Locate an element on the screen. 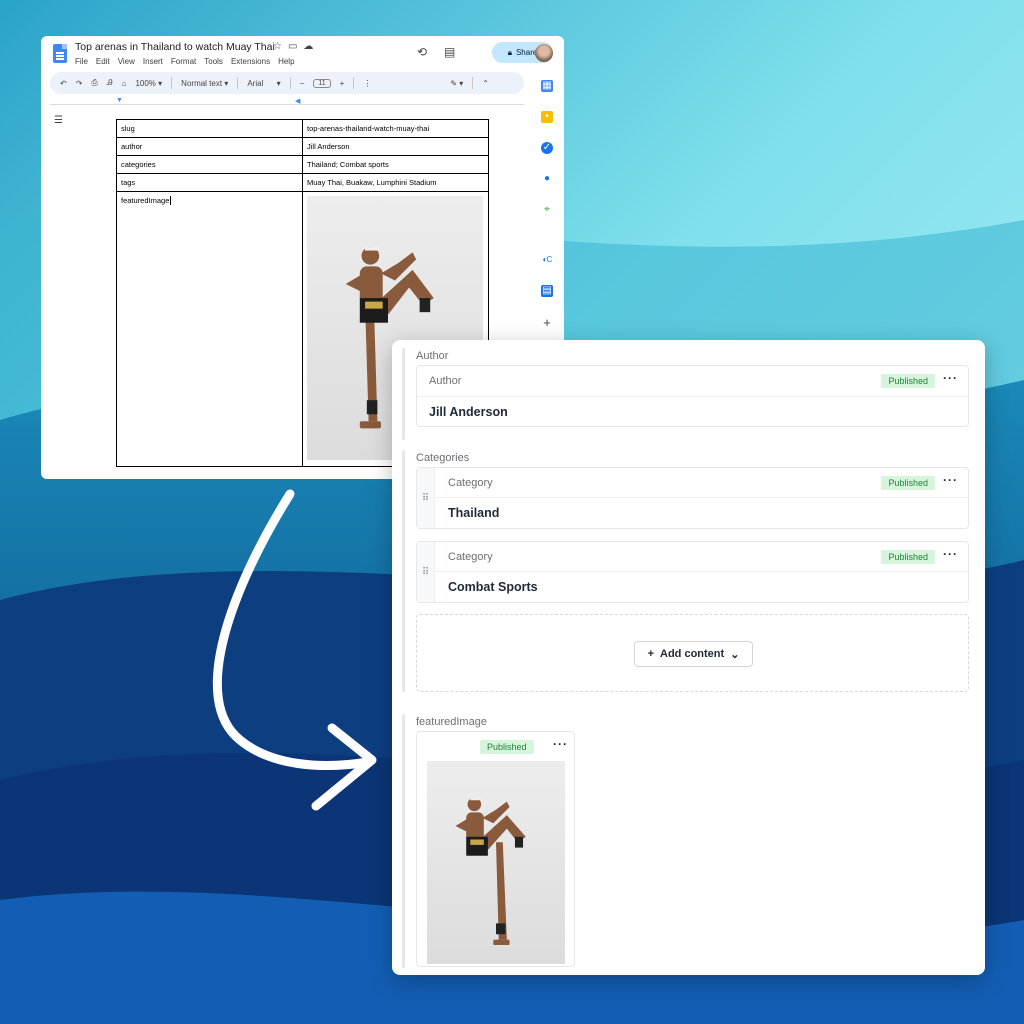  featured-image-card: Published ··· is located at coordinates (495, 849).